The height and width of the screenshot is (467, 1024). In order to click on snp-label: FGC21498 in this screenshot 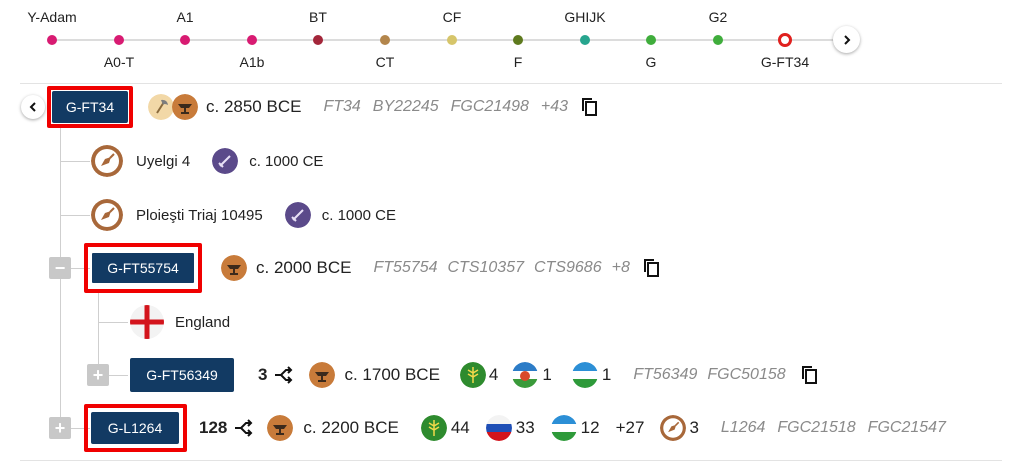, I will do `click(489, 106)`.